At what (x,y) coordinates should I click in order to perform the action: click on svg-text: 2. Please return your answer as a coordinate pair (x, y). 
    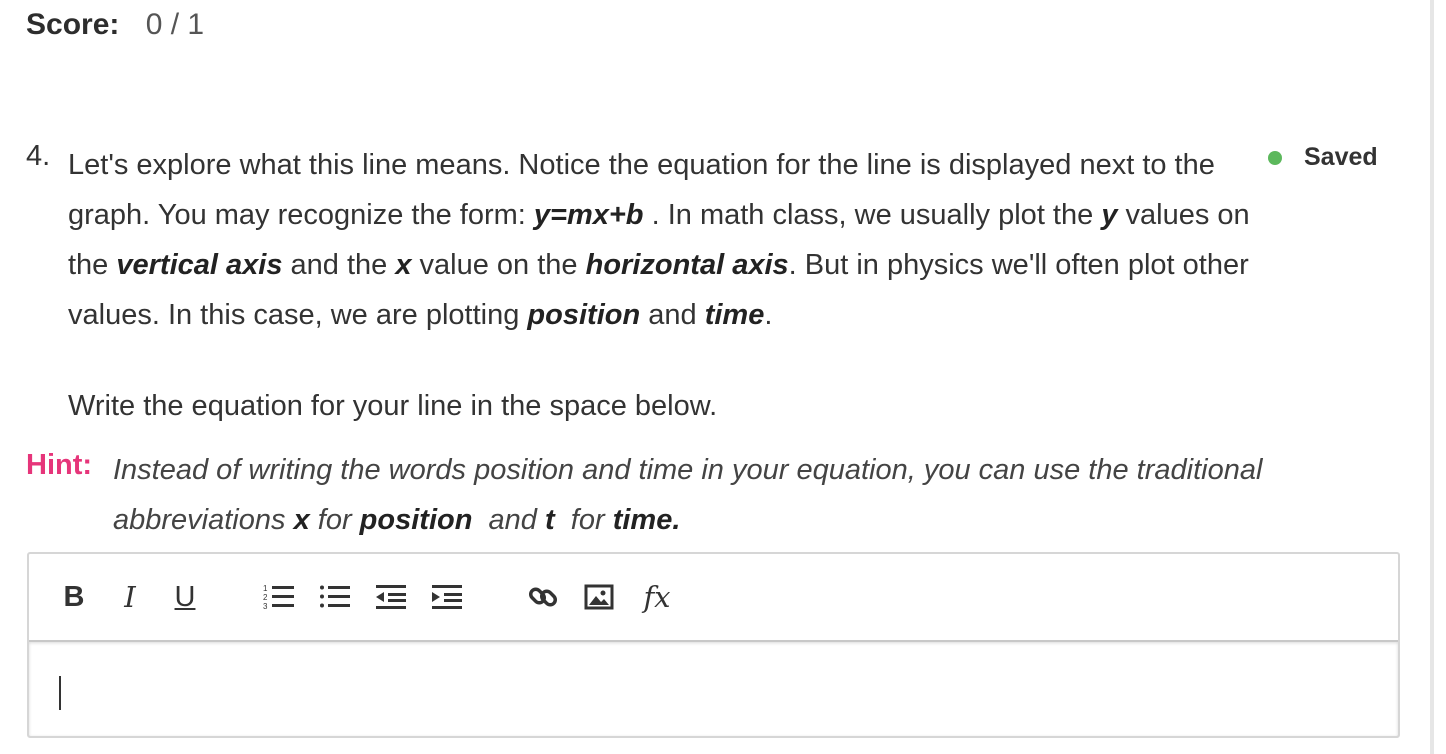
    Looking at the image, I should click on (265, 597).